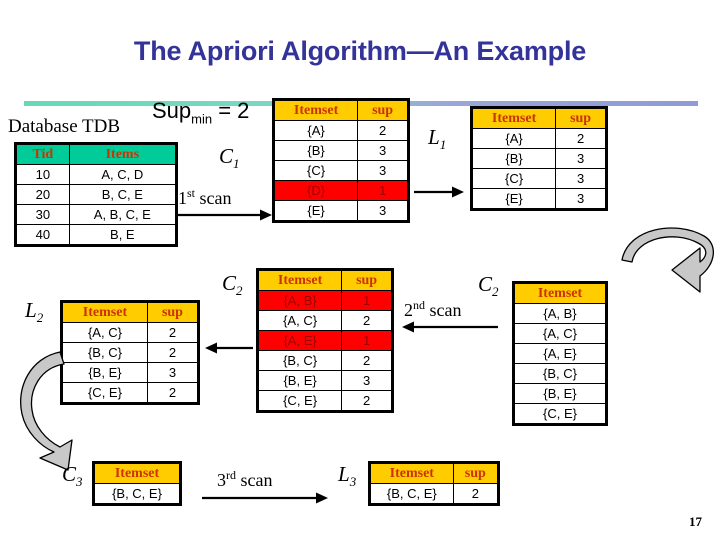 This screenshot has width=720, height=540. What do you see at coordinates (42, 154) in the screenshot?
I see `column-header-tid: Tid` at bounding box center [42, 154].